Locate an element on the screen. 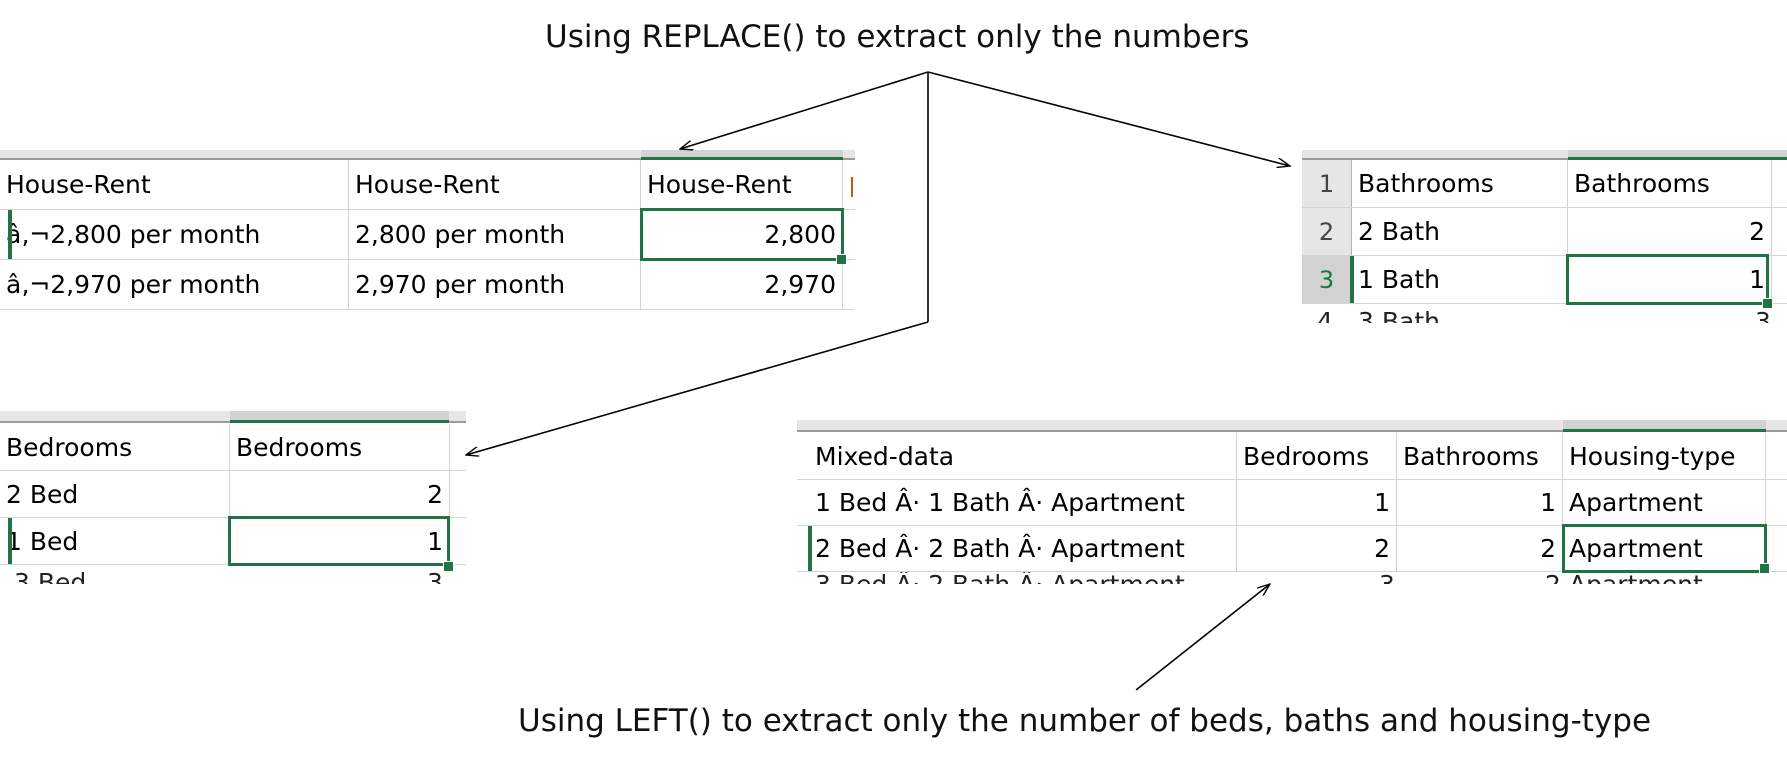  arrow-to-bath-table is located at coordinates (1108, 118).